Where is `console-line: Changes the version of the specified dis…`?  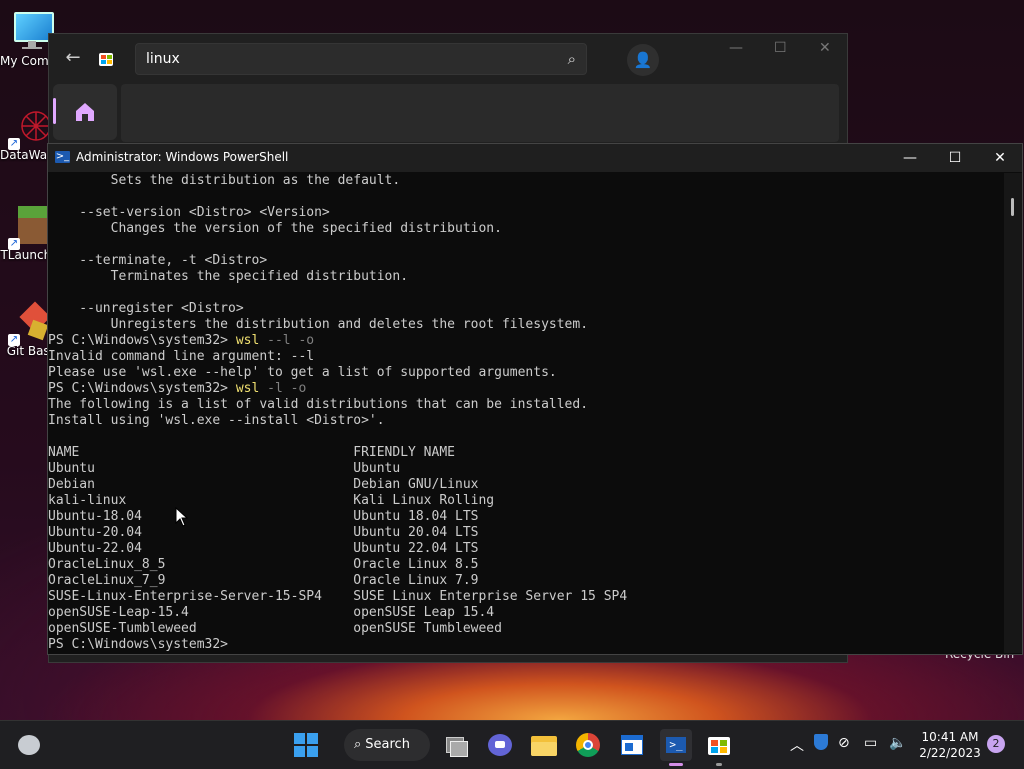 console-line: Changes the version of the specified dis… is located at coordinates (526, 229).